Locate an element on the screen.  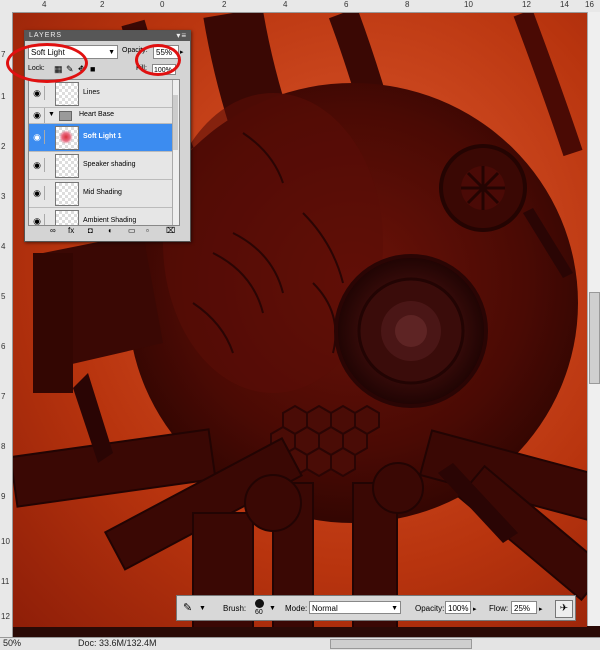
ruler-label: 3 is located at coordinates (3, 196).